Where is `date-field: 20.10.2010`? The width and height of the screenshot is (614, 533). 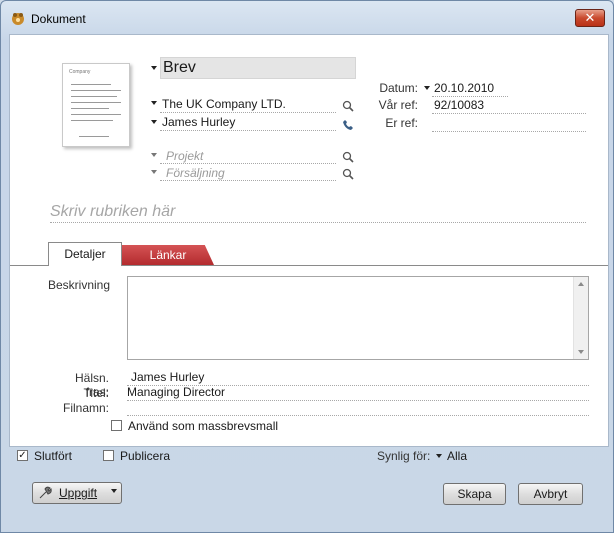 date-field: 20.10.2010 is located at coordinates (464, 88).